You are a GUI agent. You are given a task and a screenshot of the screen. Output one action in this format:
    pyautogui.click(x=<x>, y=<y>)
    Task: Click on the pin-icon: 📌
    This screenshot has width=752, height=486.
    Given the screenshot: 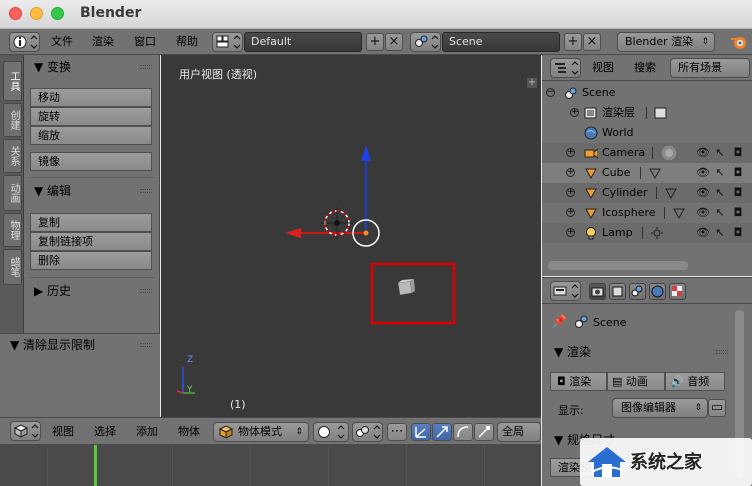 What is the action you would take?
    pyautogui.click(x=559, y=321)
    